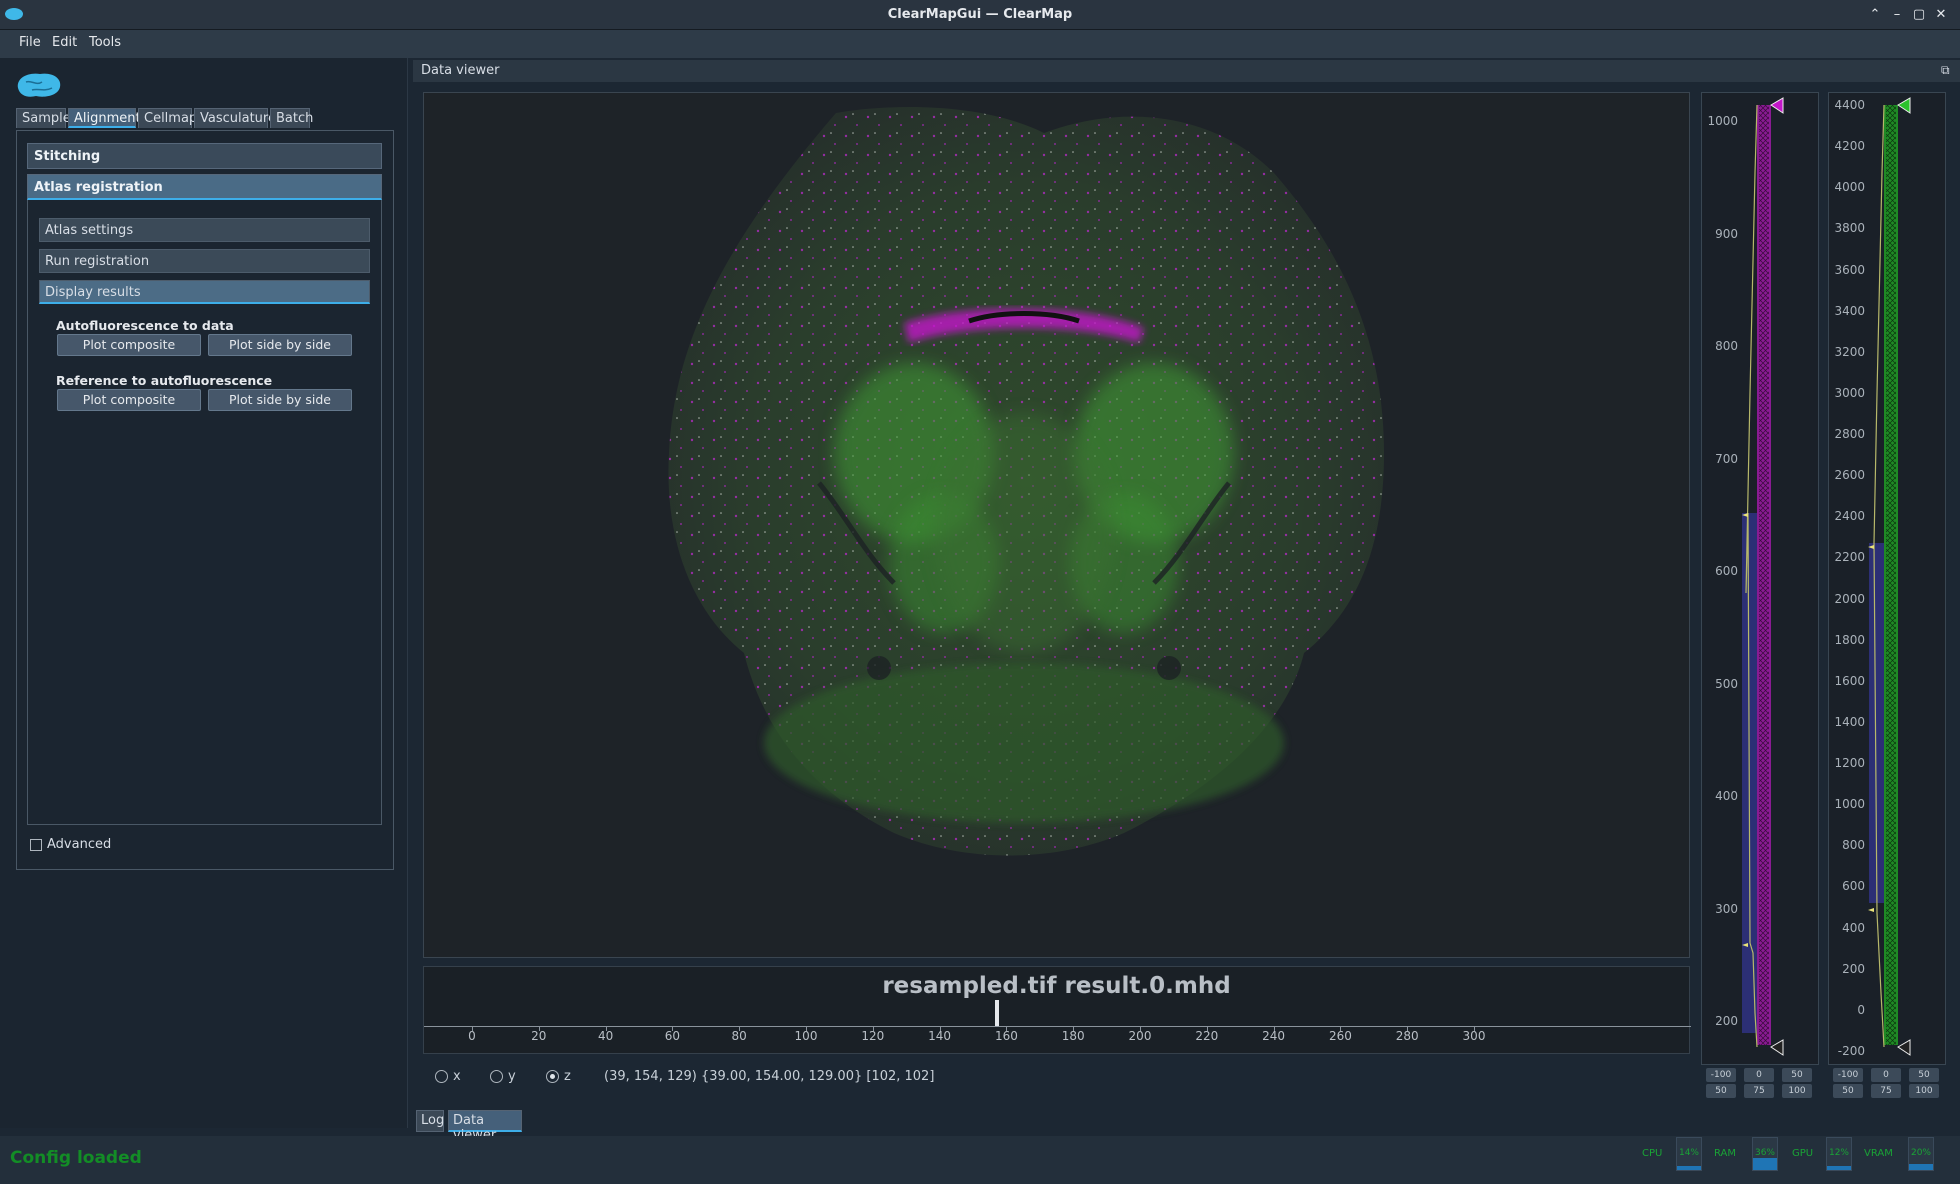  Describe the element at coordinates (1274, 1036) in the screenshot. I see `timeline-tick-label: 240` at that location.